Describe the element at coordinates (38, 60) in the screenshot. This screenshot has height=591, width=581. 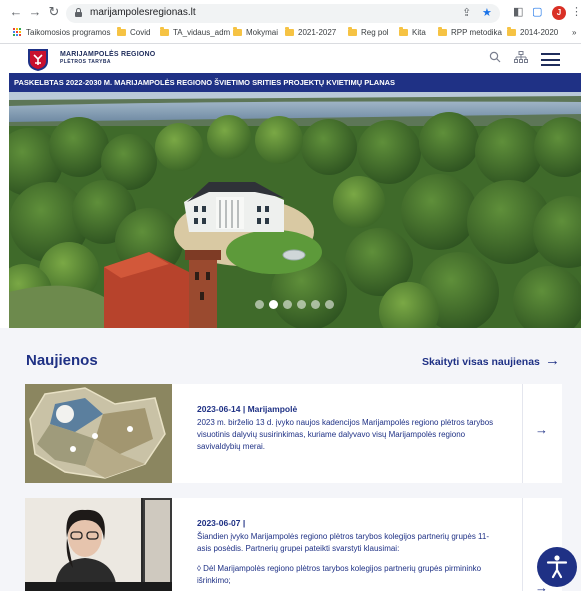
I see `coat-of-arms-icon` at that location.